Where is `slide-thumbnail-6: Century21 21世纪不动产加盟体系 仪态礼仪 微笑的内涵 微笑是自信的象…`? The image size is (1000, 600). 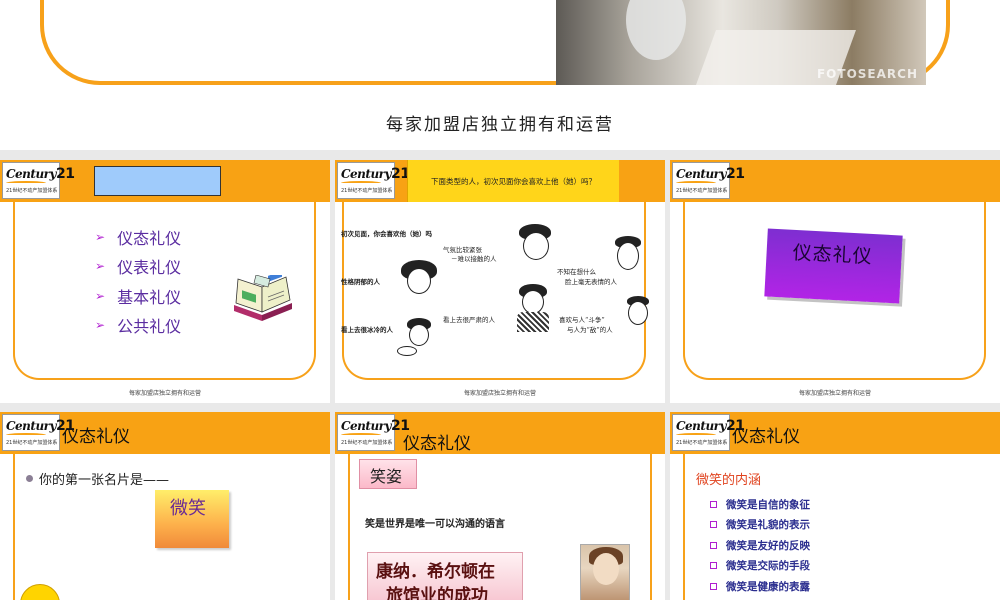
slide-thumbnail-6: Century21 21世纪不动产加盟体系 仪态礼仪 微笑的内涵 微笑是自信的象… is located at coordinates (835, 506).